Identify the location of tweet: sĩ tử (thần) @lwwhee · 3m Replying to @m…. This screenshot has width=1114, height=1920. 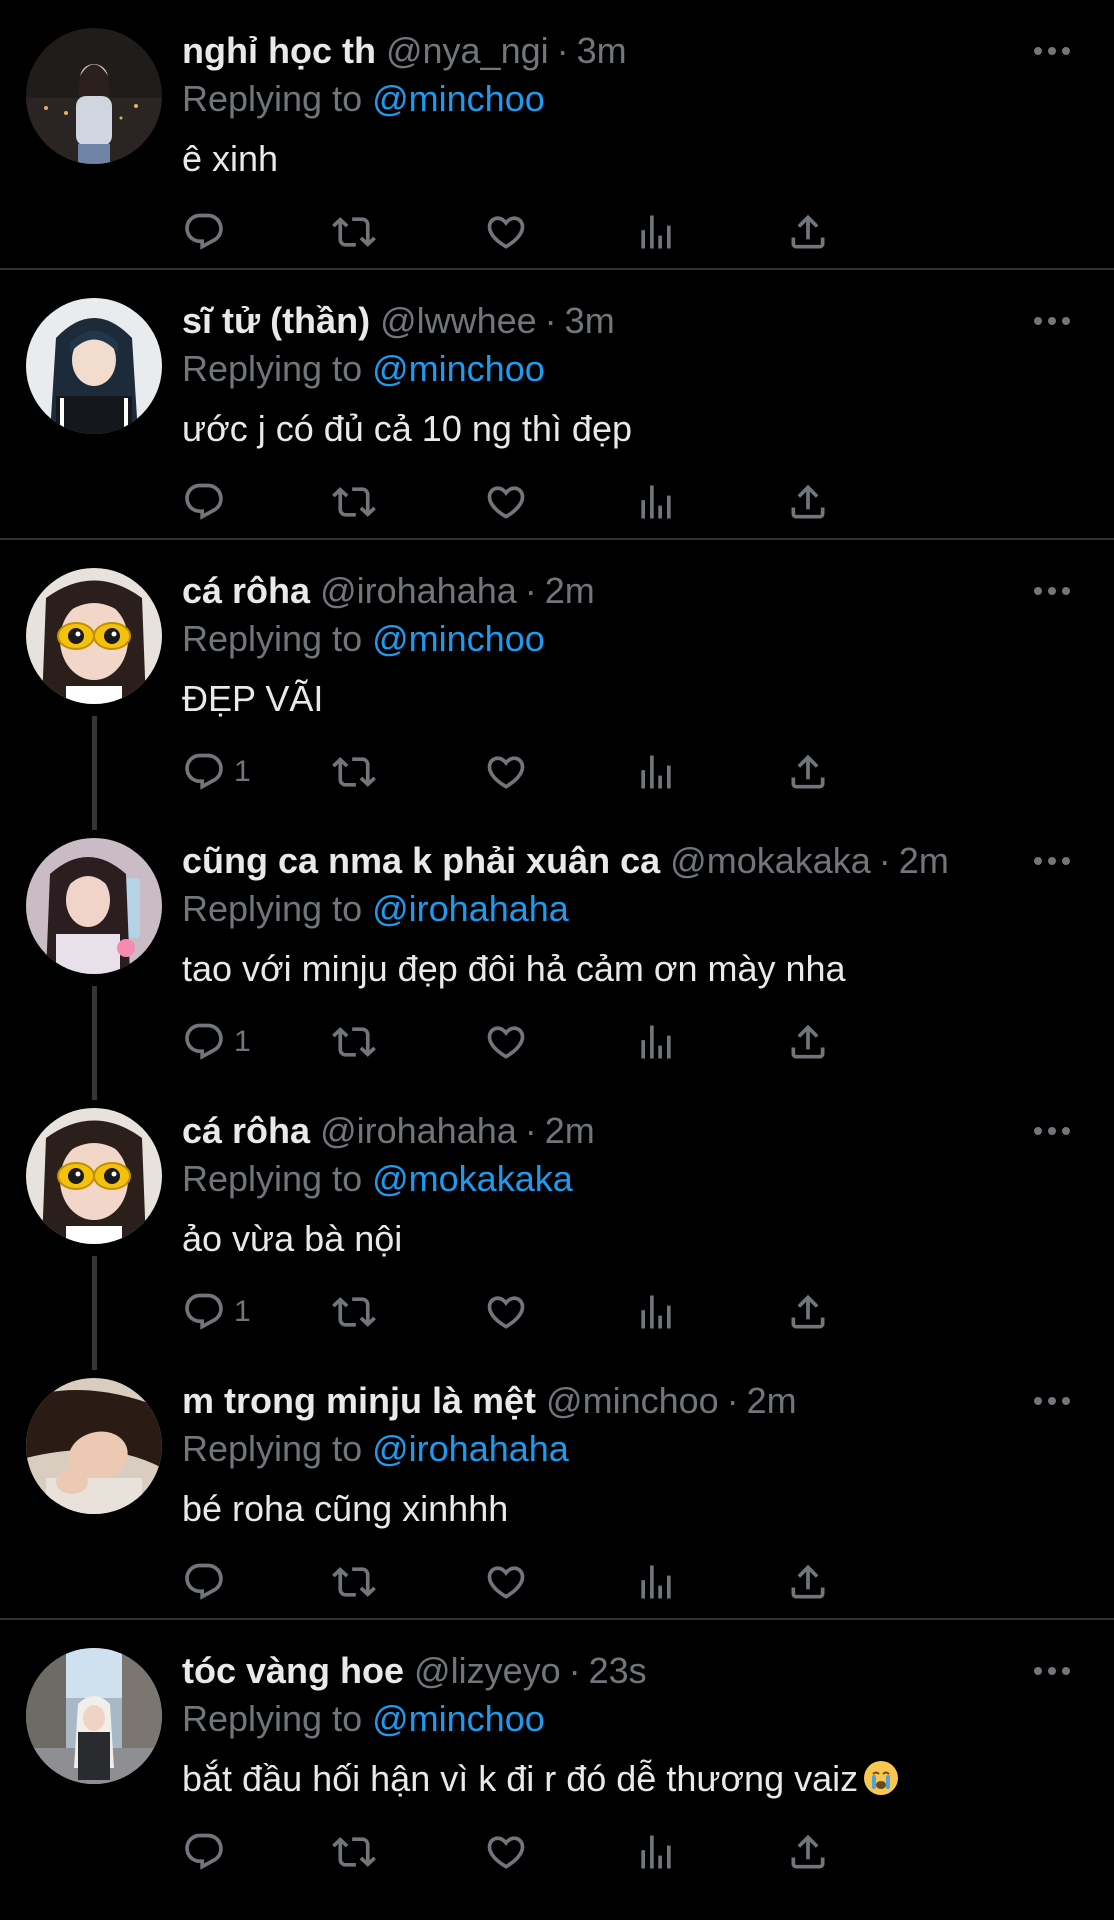
(557, 405).